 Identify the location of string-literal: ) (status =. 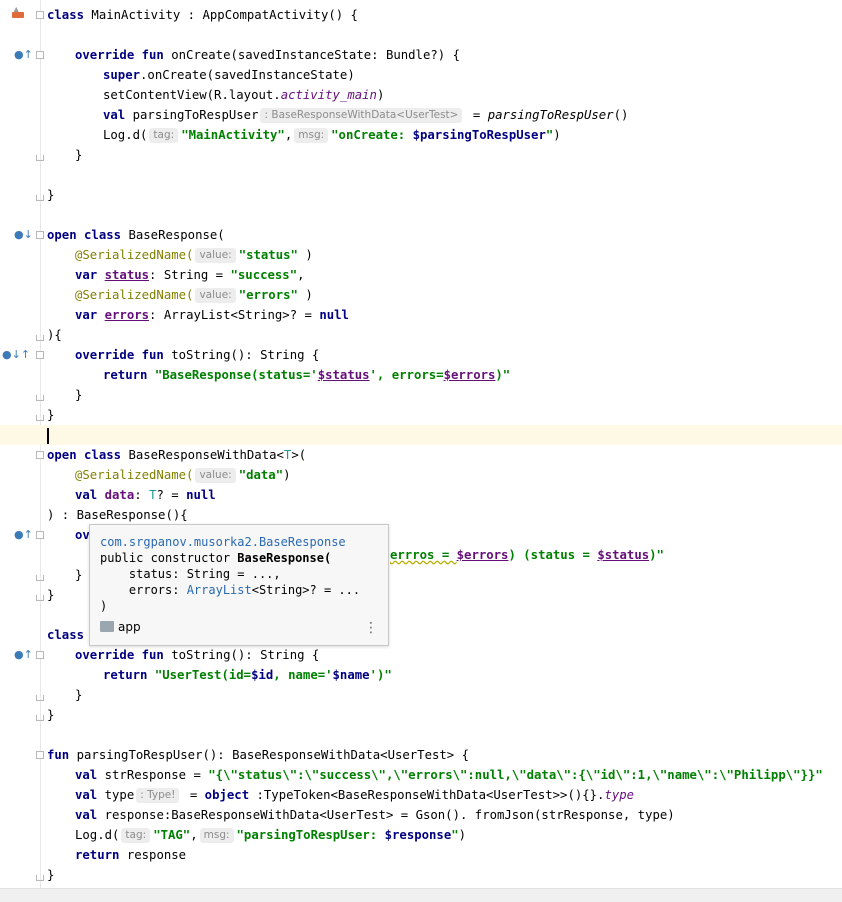
(553, 555).